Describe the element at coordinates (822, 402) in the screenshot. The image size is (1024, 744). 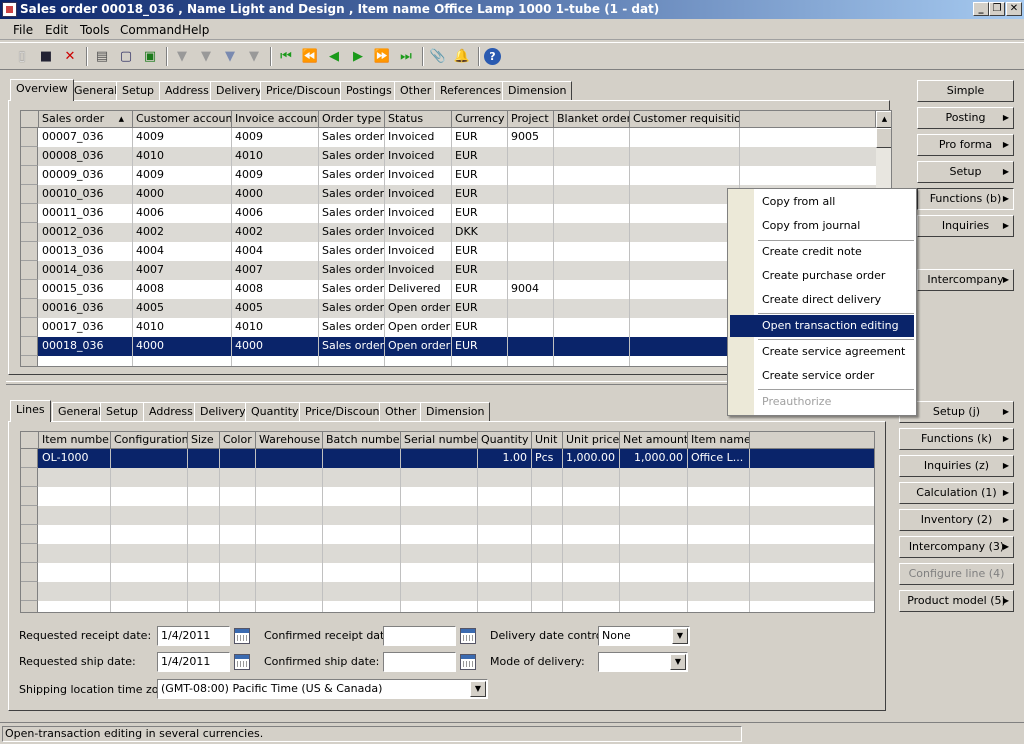
I see `menu-item-preauthorize: Preauthorize` at that location.